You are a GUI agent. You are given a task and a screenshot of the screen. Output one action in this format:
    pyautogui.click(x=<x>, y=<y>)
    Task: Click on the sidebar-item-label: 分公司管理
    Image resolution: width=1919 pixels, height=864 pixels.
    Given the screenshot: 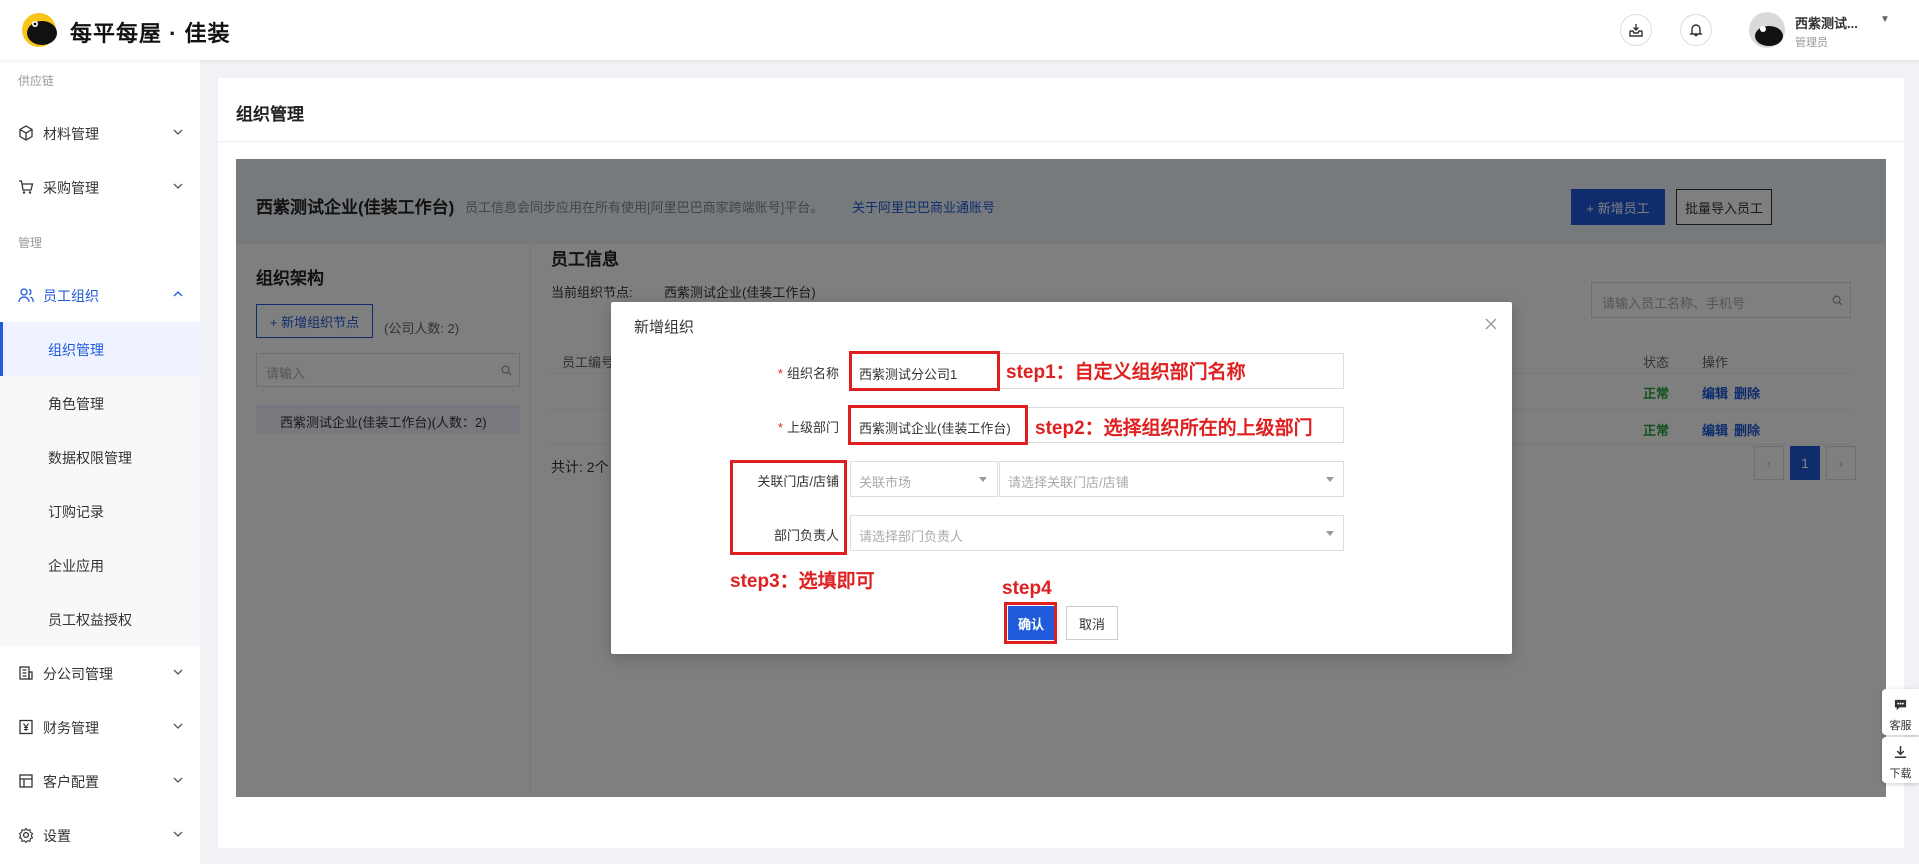 What is the action you would take?
    pyautogui.click(x=78, y=674)
    